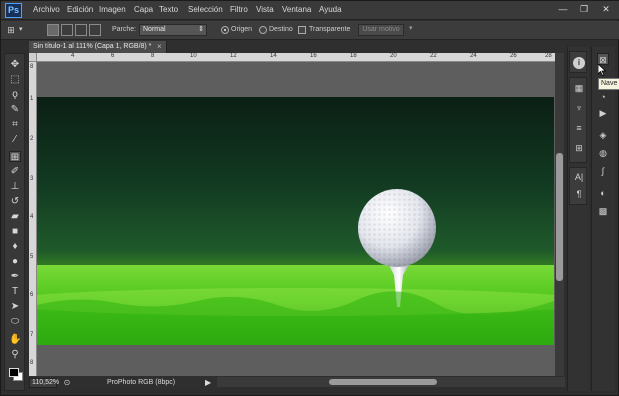 The height and width of the screenshot is (396, 619). What do you see at coordinates (44, 383) in the screenshot?
I see `zoom-level-field: 110,52%` at bounding box center [44, 383].